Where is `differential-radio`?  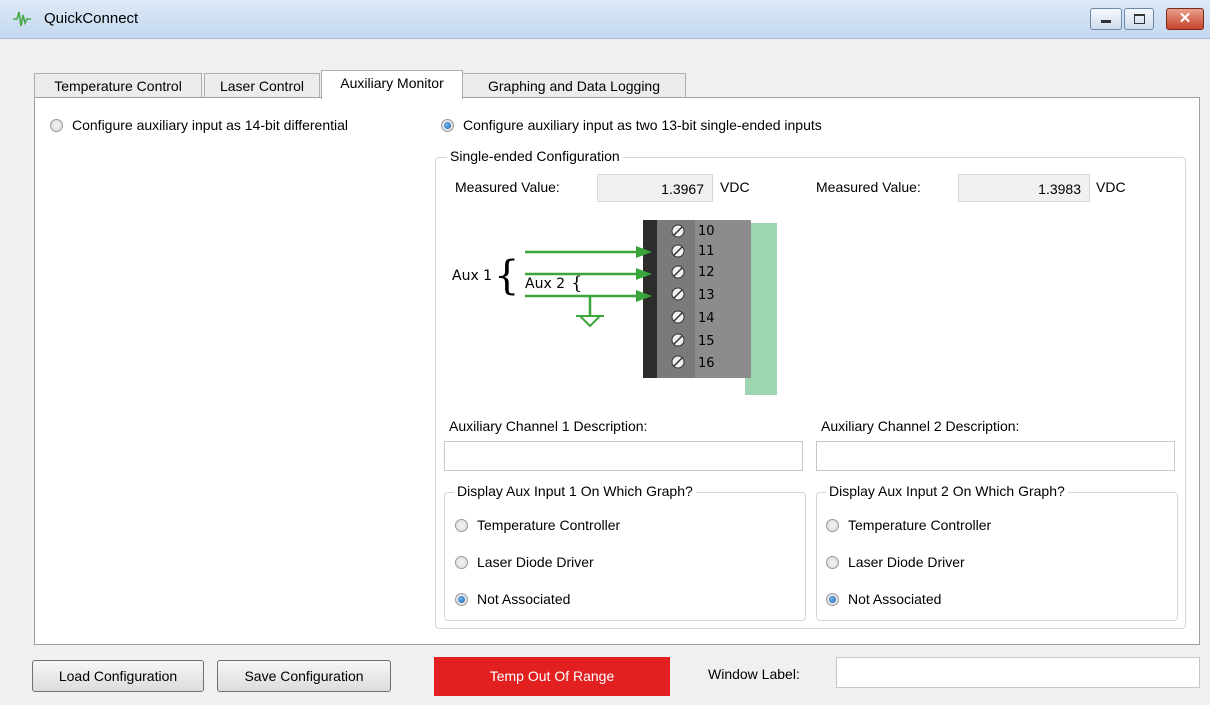
differential-radio is located at coordinates (56, 125).